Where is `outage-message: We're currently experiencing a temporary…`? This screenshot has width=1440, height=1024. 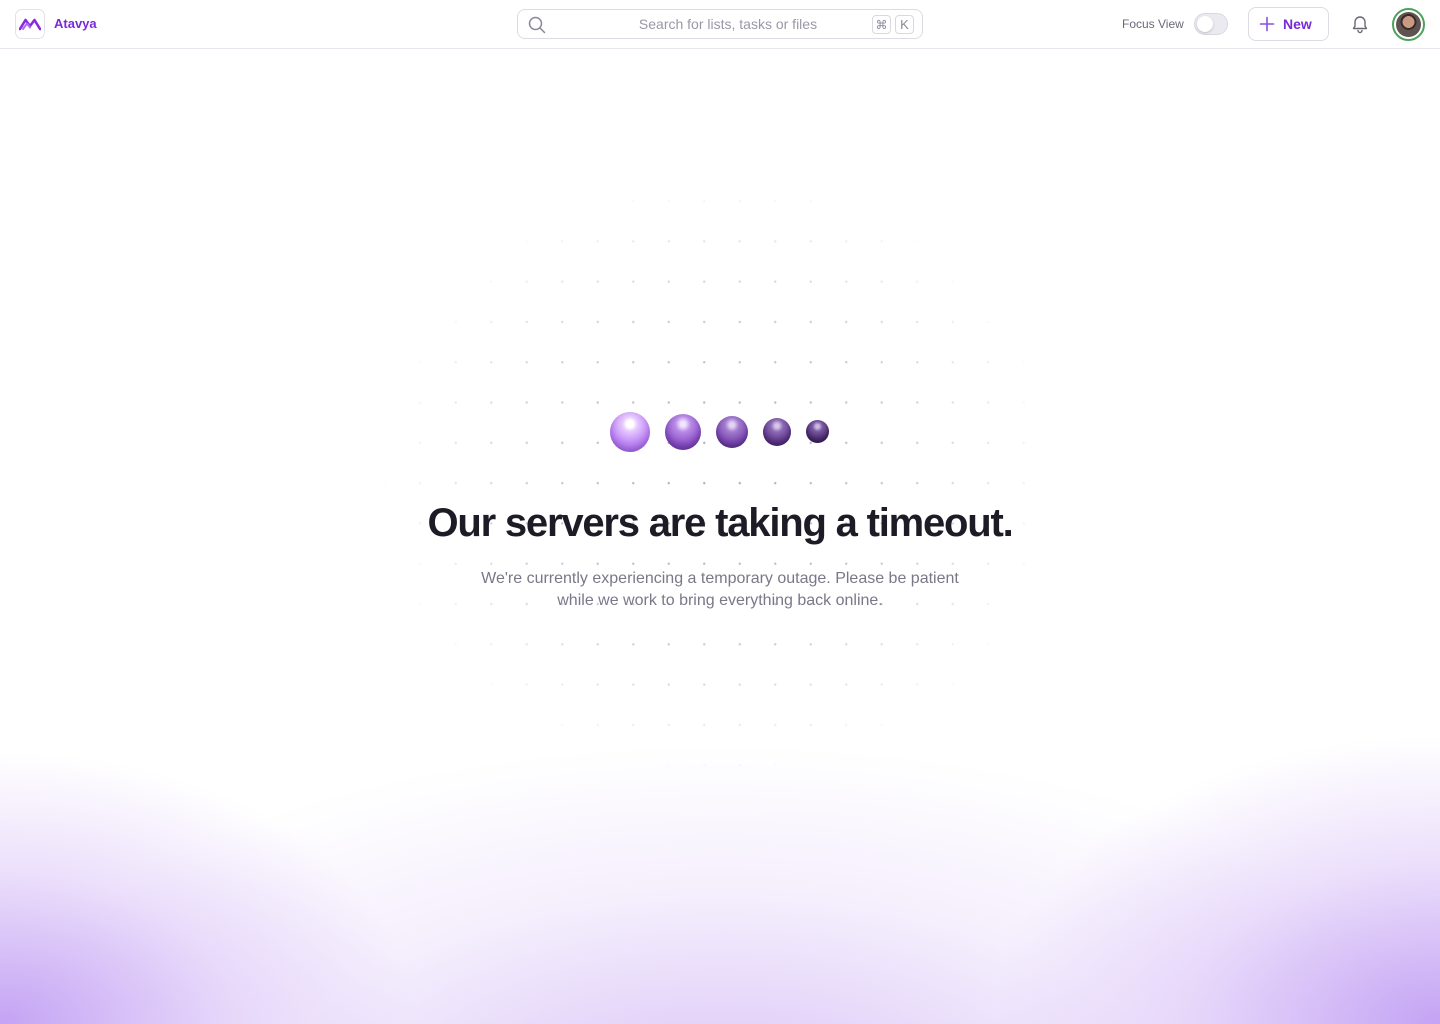
outage-message: We're currently experiencing a temporary… is located at coordinates (720, 589).